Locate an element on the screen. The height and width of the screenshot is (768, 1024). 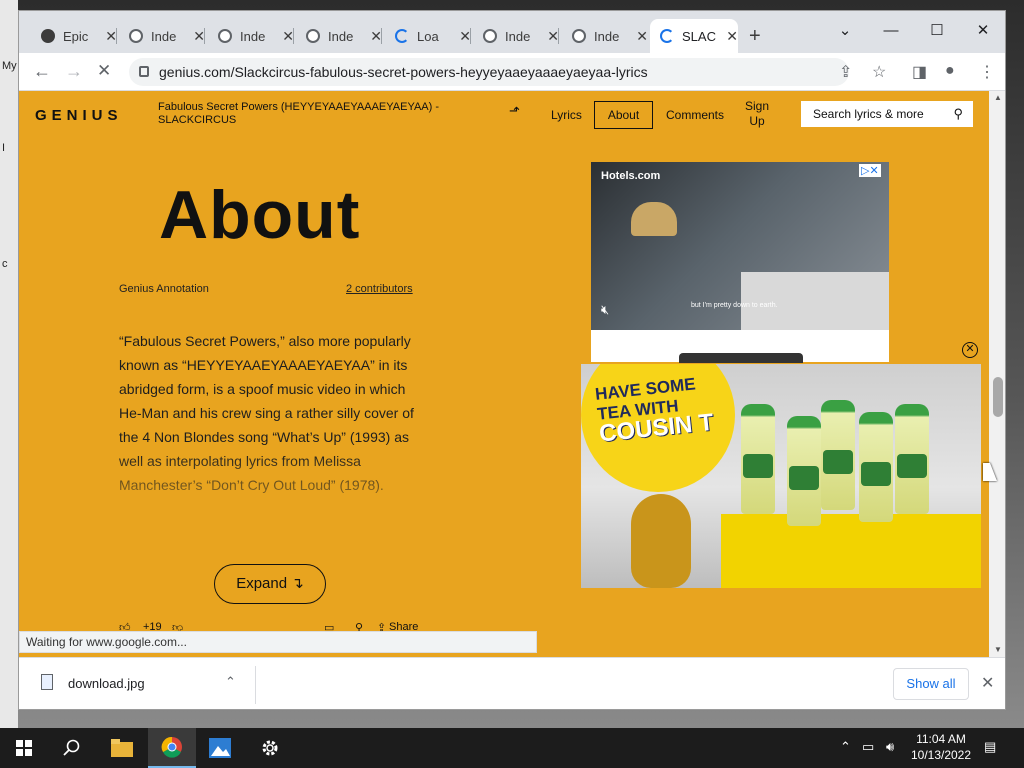
desktop-text-fragment: My is located at coordinates (9, 66).